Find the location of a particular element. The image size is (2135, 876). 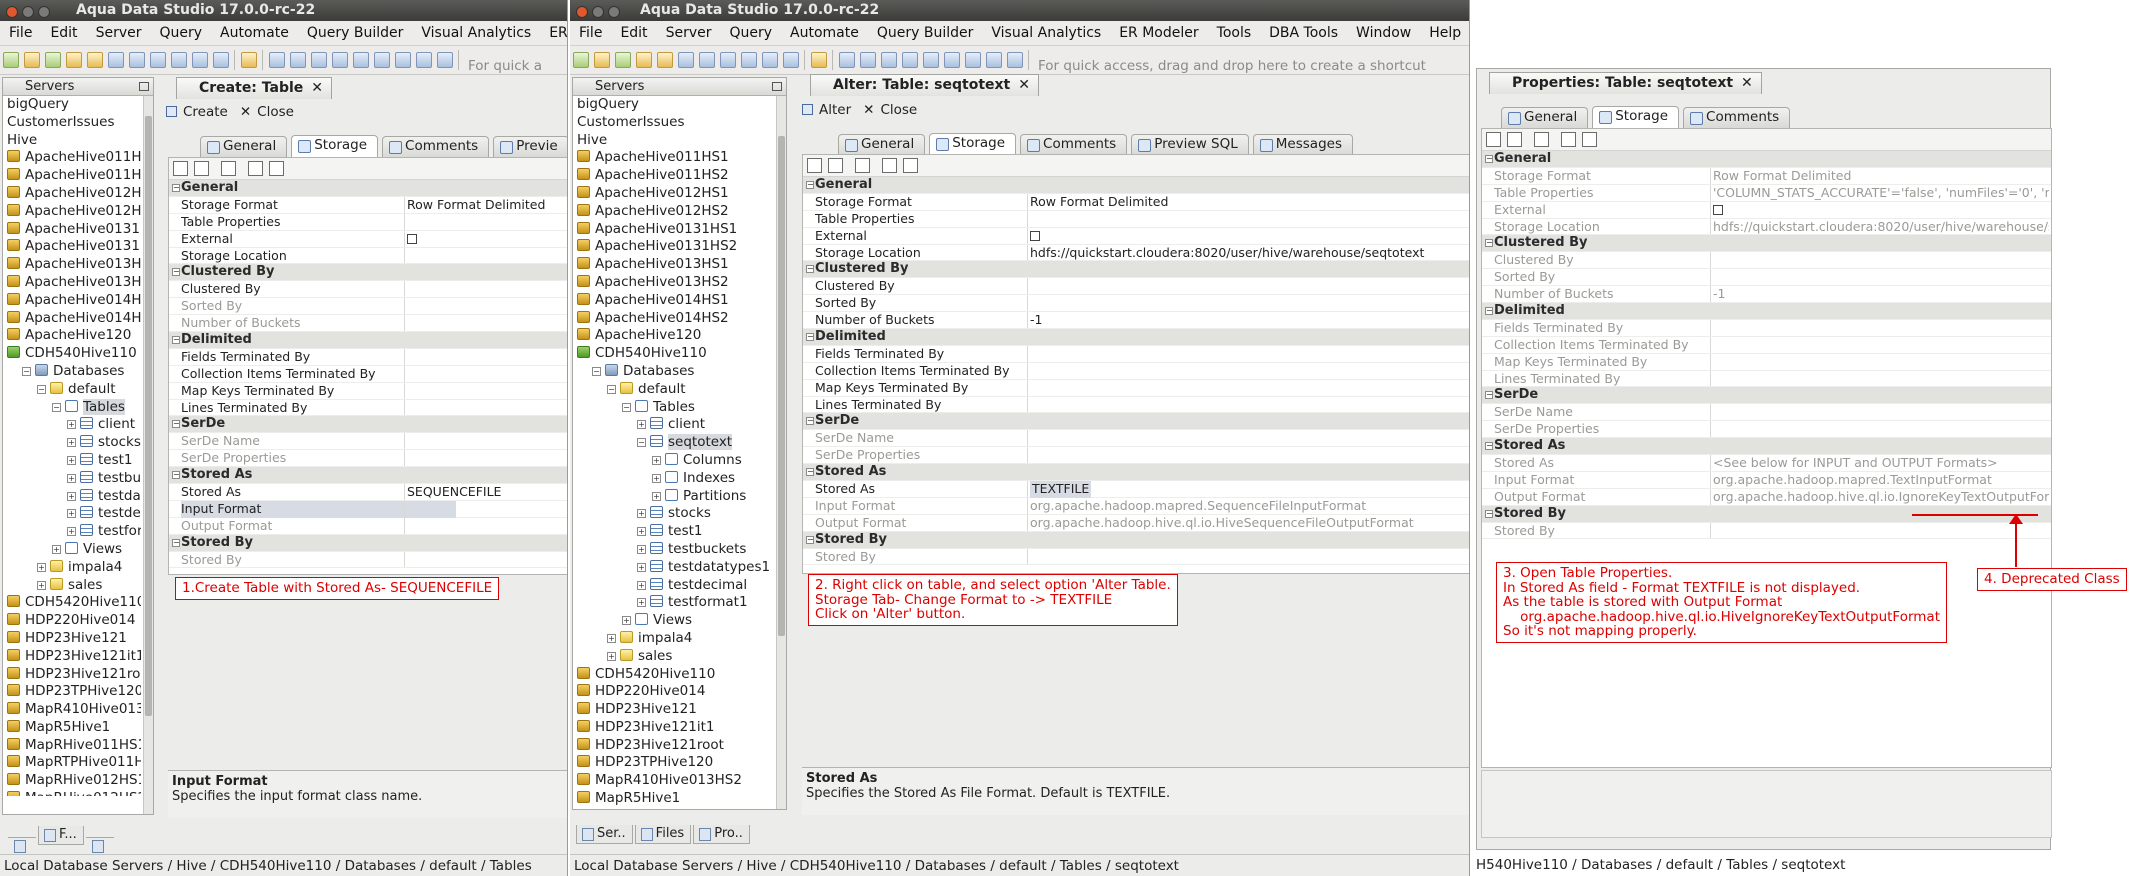

menu-query-builder: Query Builder is located at coordinates (925, 33).